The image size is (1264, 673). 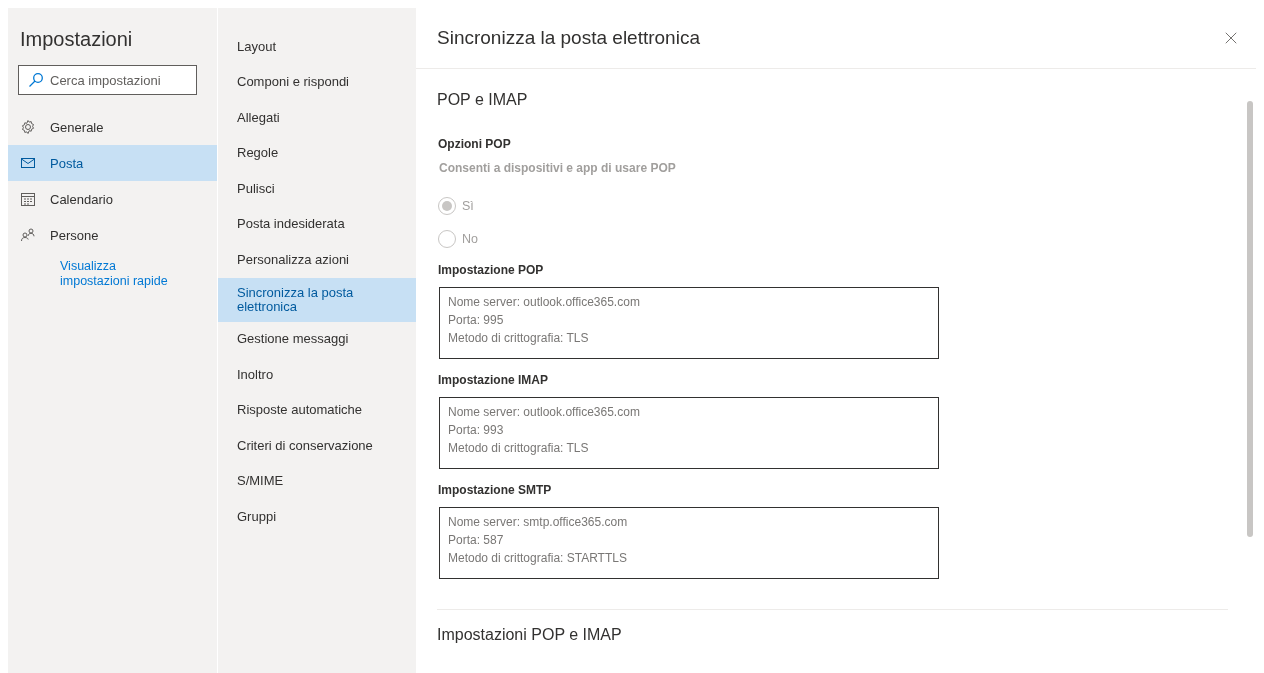 What do you see at coordinates (28, 163) in the screenshot?
I see `mail-icon` at bounding box center [28, 163].